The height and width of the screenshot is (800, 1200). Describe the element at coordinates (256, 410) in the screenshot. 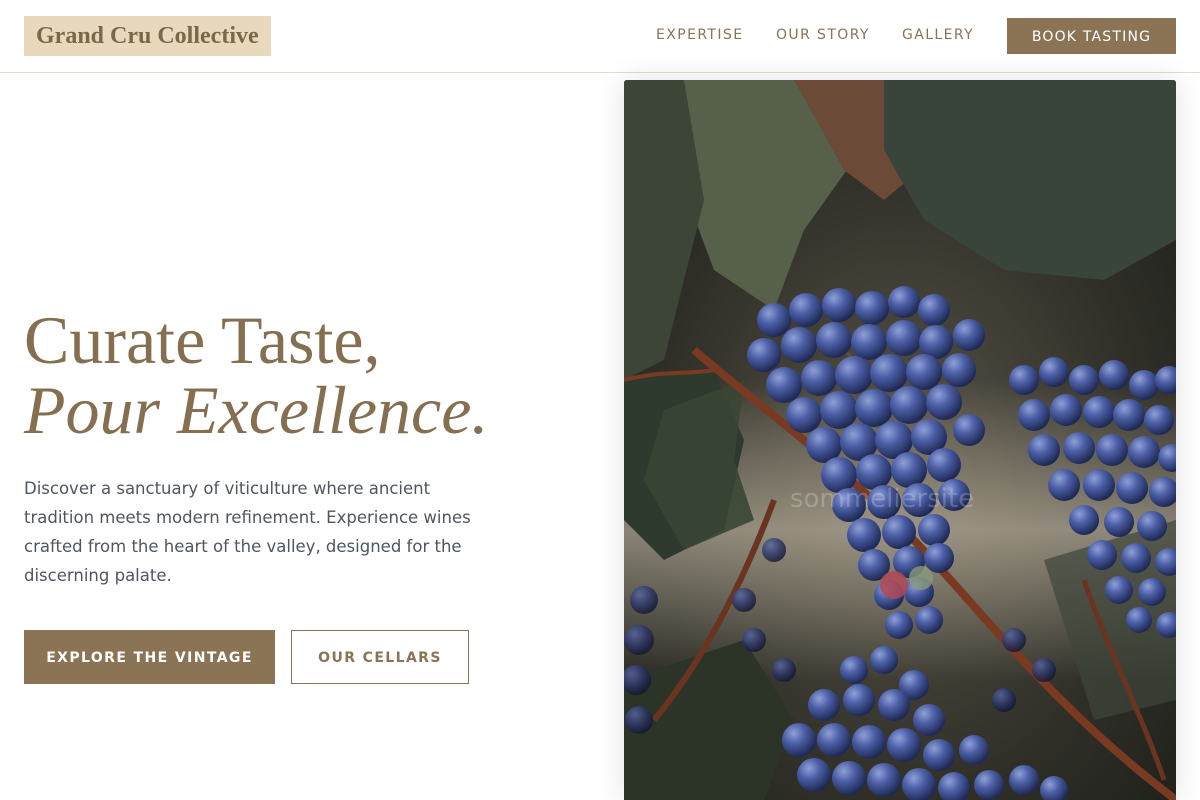

I see `hero-headline-line-2: Pour Excellence.` at that location.